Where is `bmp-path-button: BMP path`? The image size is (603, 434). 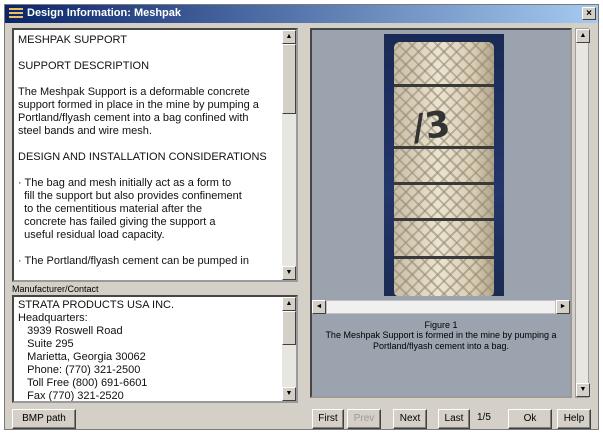 bmp-path-button: BMP path is located at coordinates (44, 419).